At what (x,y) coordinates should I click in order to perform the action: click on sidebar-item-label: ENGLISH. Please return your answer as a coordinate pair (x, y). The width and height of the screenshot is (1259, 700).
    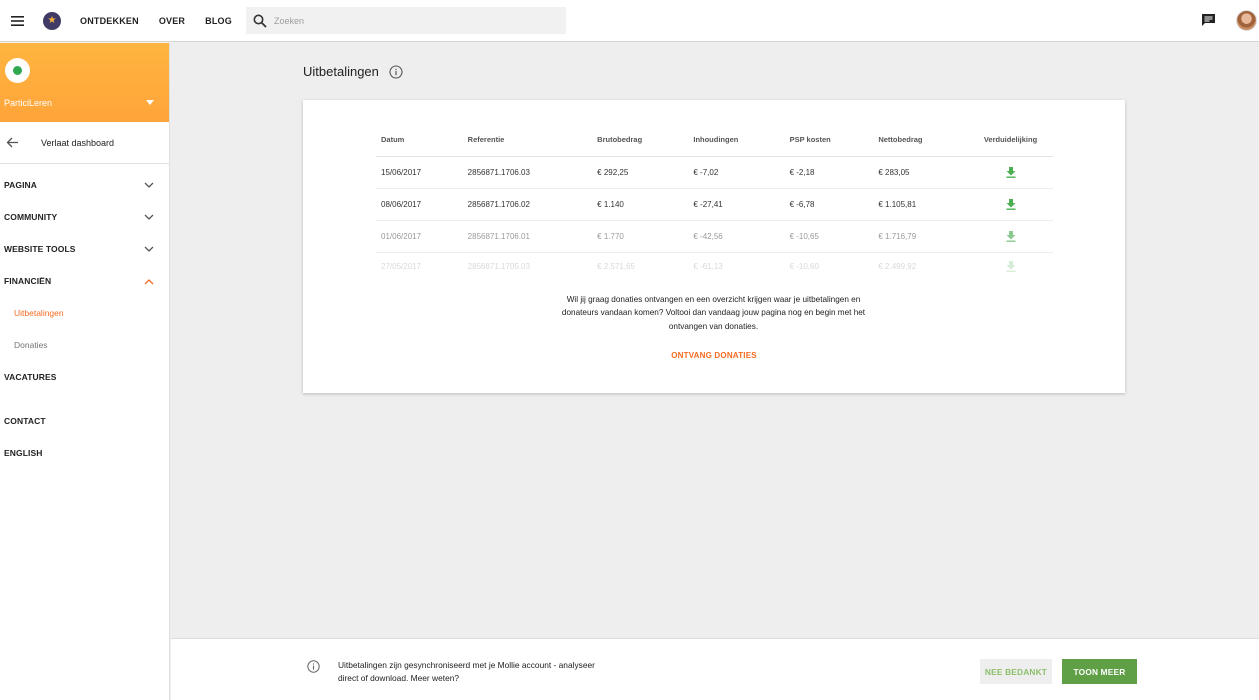
    Looking at the image, I should click on (23, 453).